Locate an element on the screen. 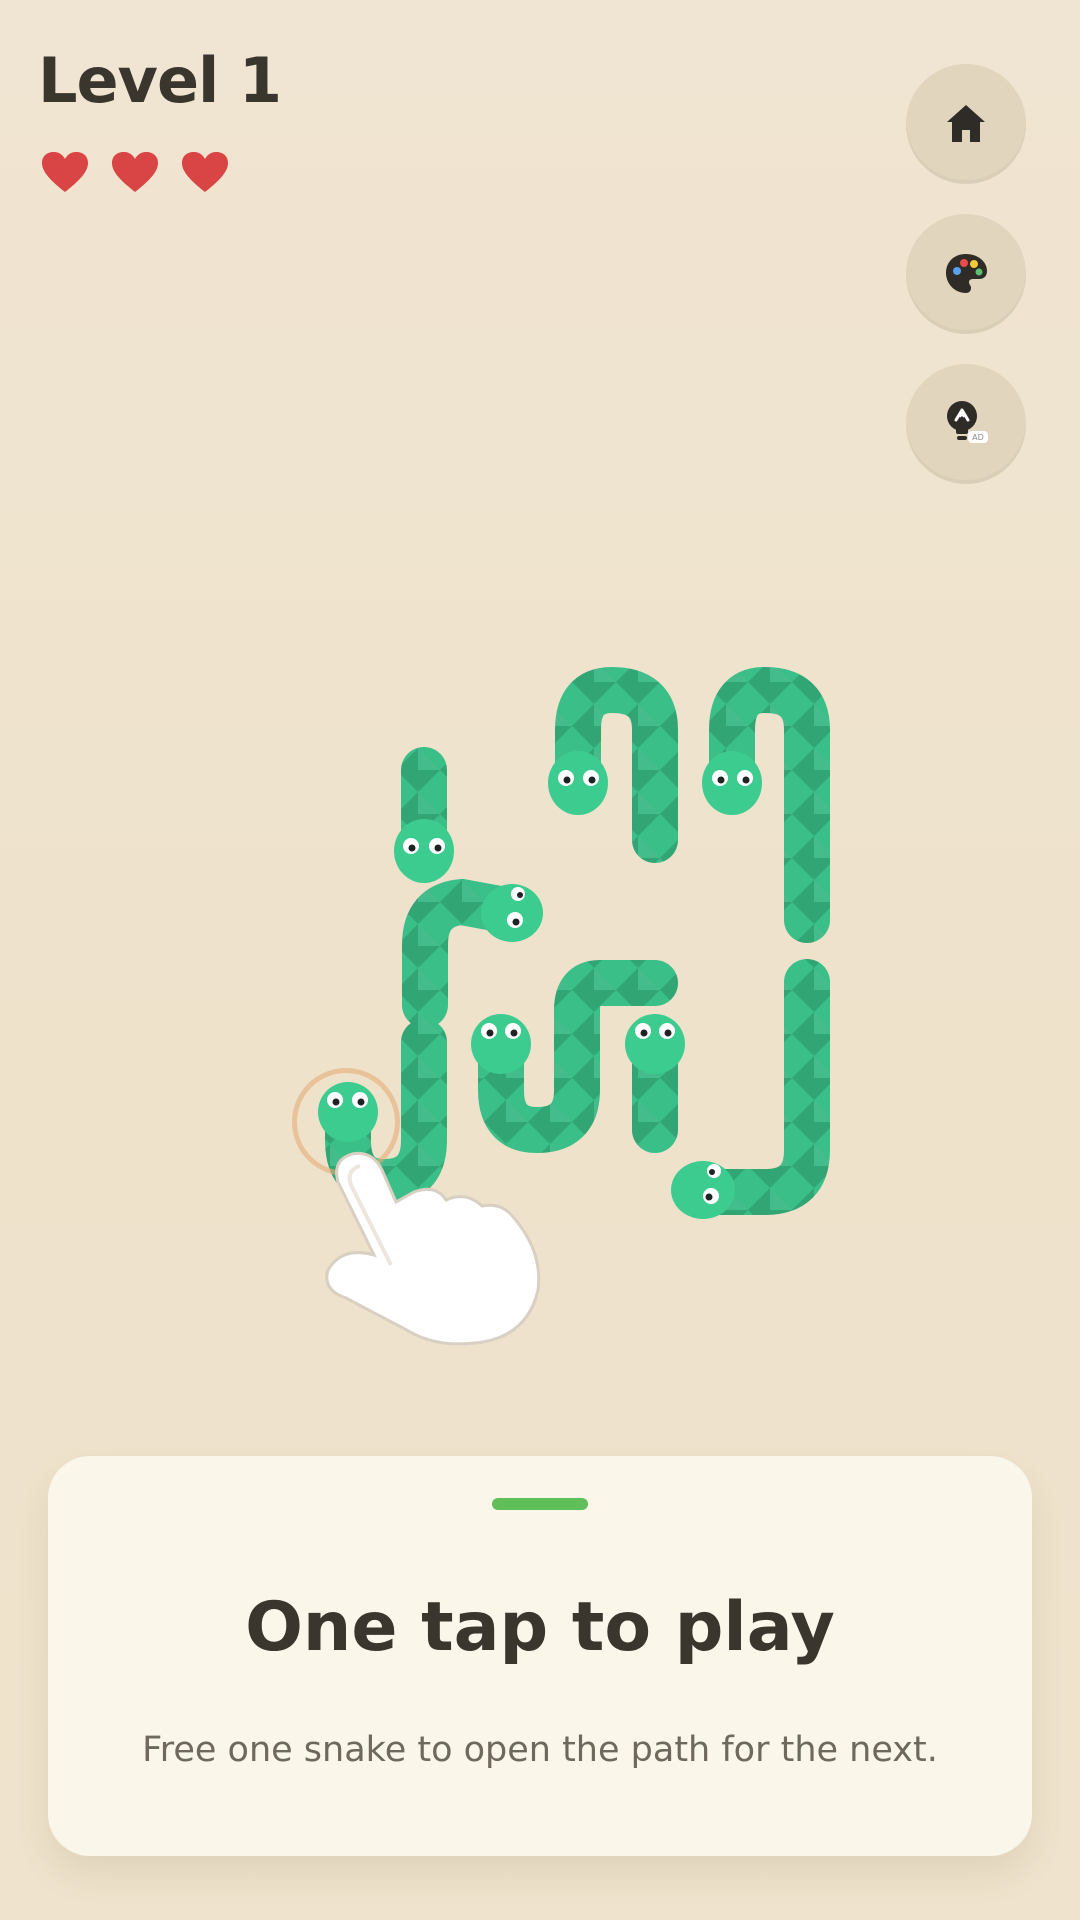 This screenshot has width=1080, height=1920. snake-middle-left is located at coordinates (472, 953).